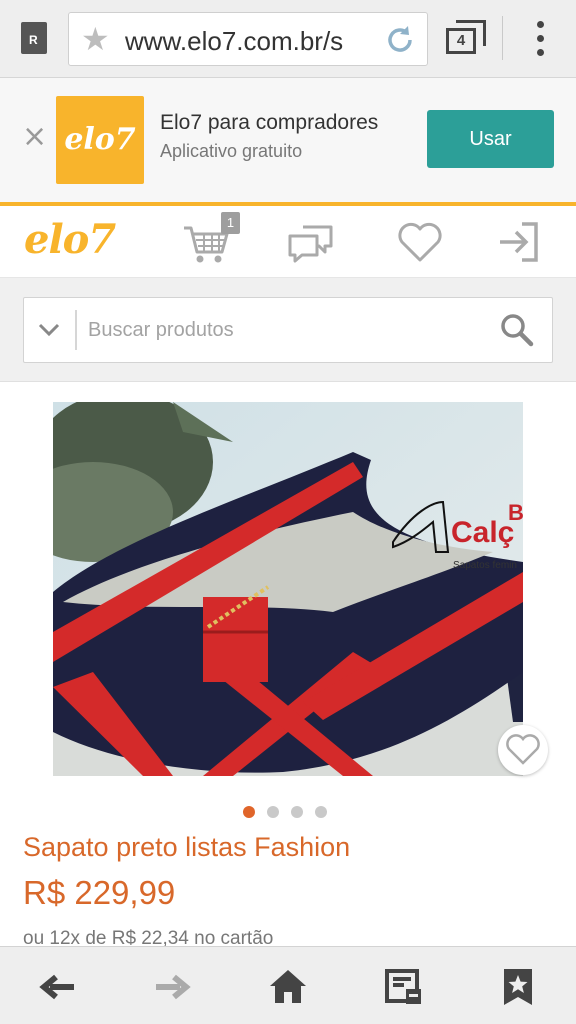  I want to click on url-text: www.elo7.com.br/s, so click(257, 41).